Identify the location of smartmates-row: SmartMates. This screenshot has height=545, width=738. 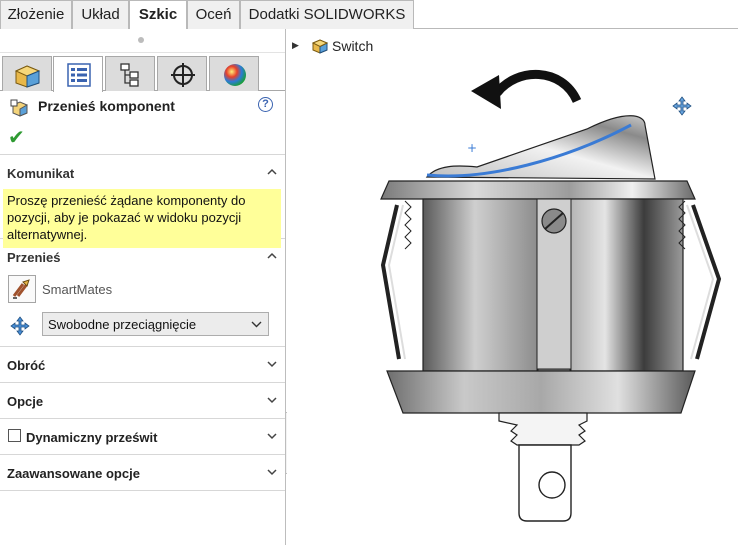
(142, 292).